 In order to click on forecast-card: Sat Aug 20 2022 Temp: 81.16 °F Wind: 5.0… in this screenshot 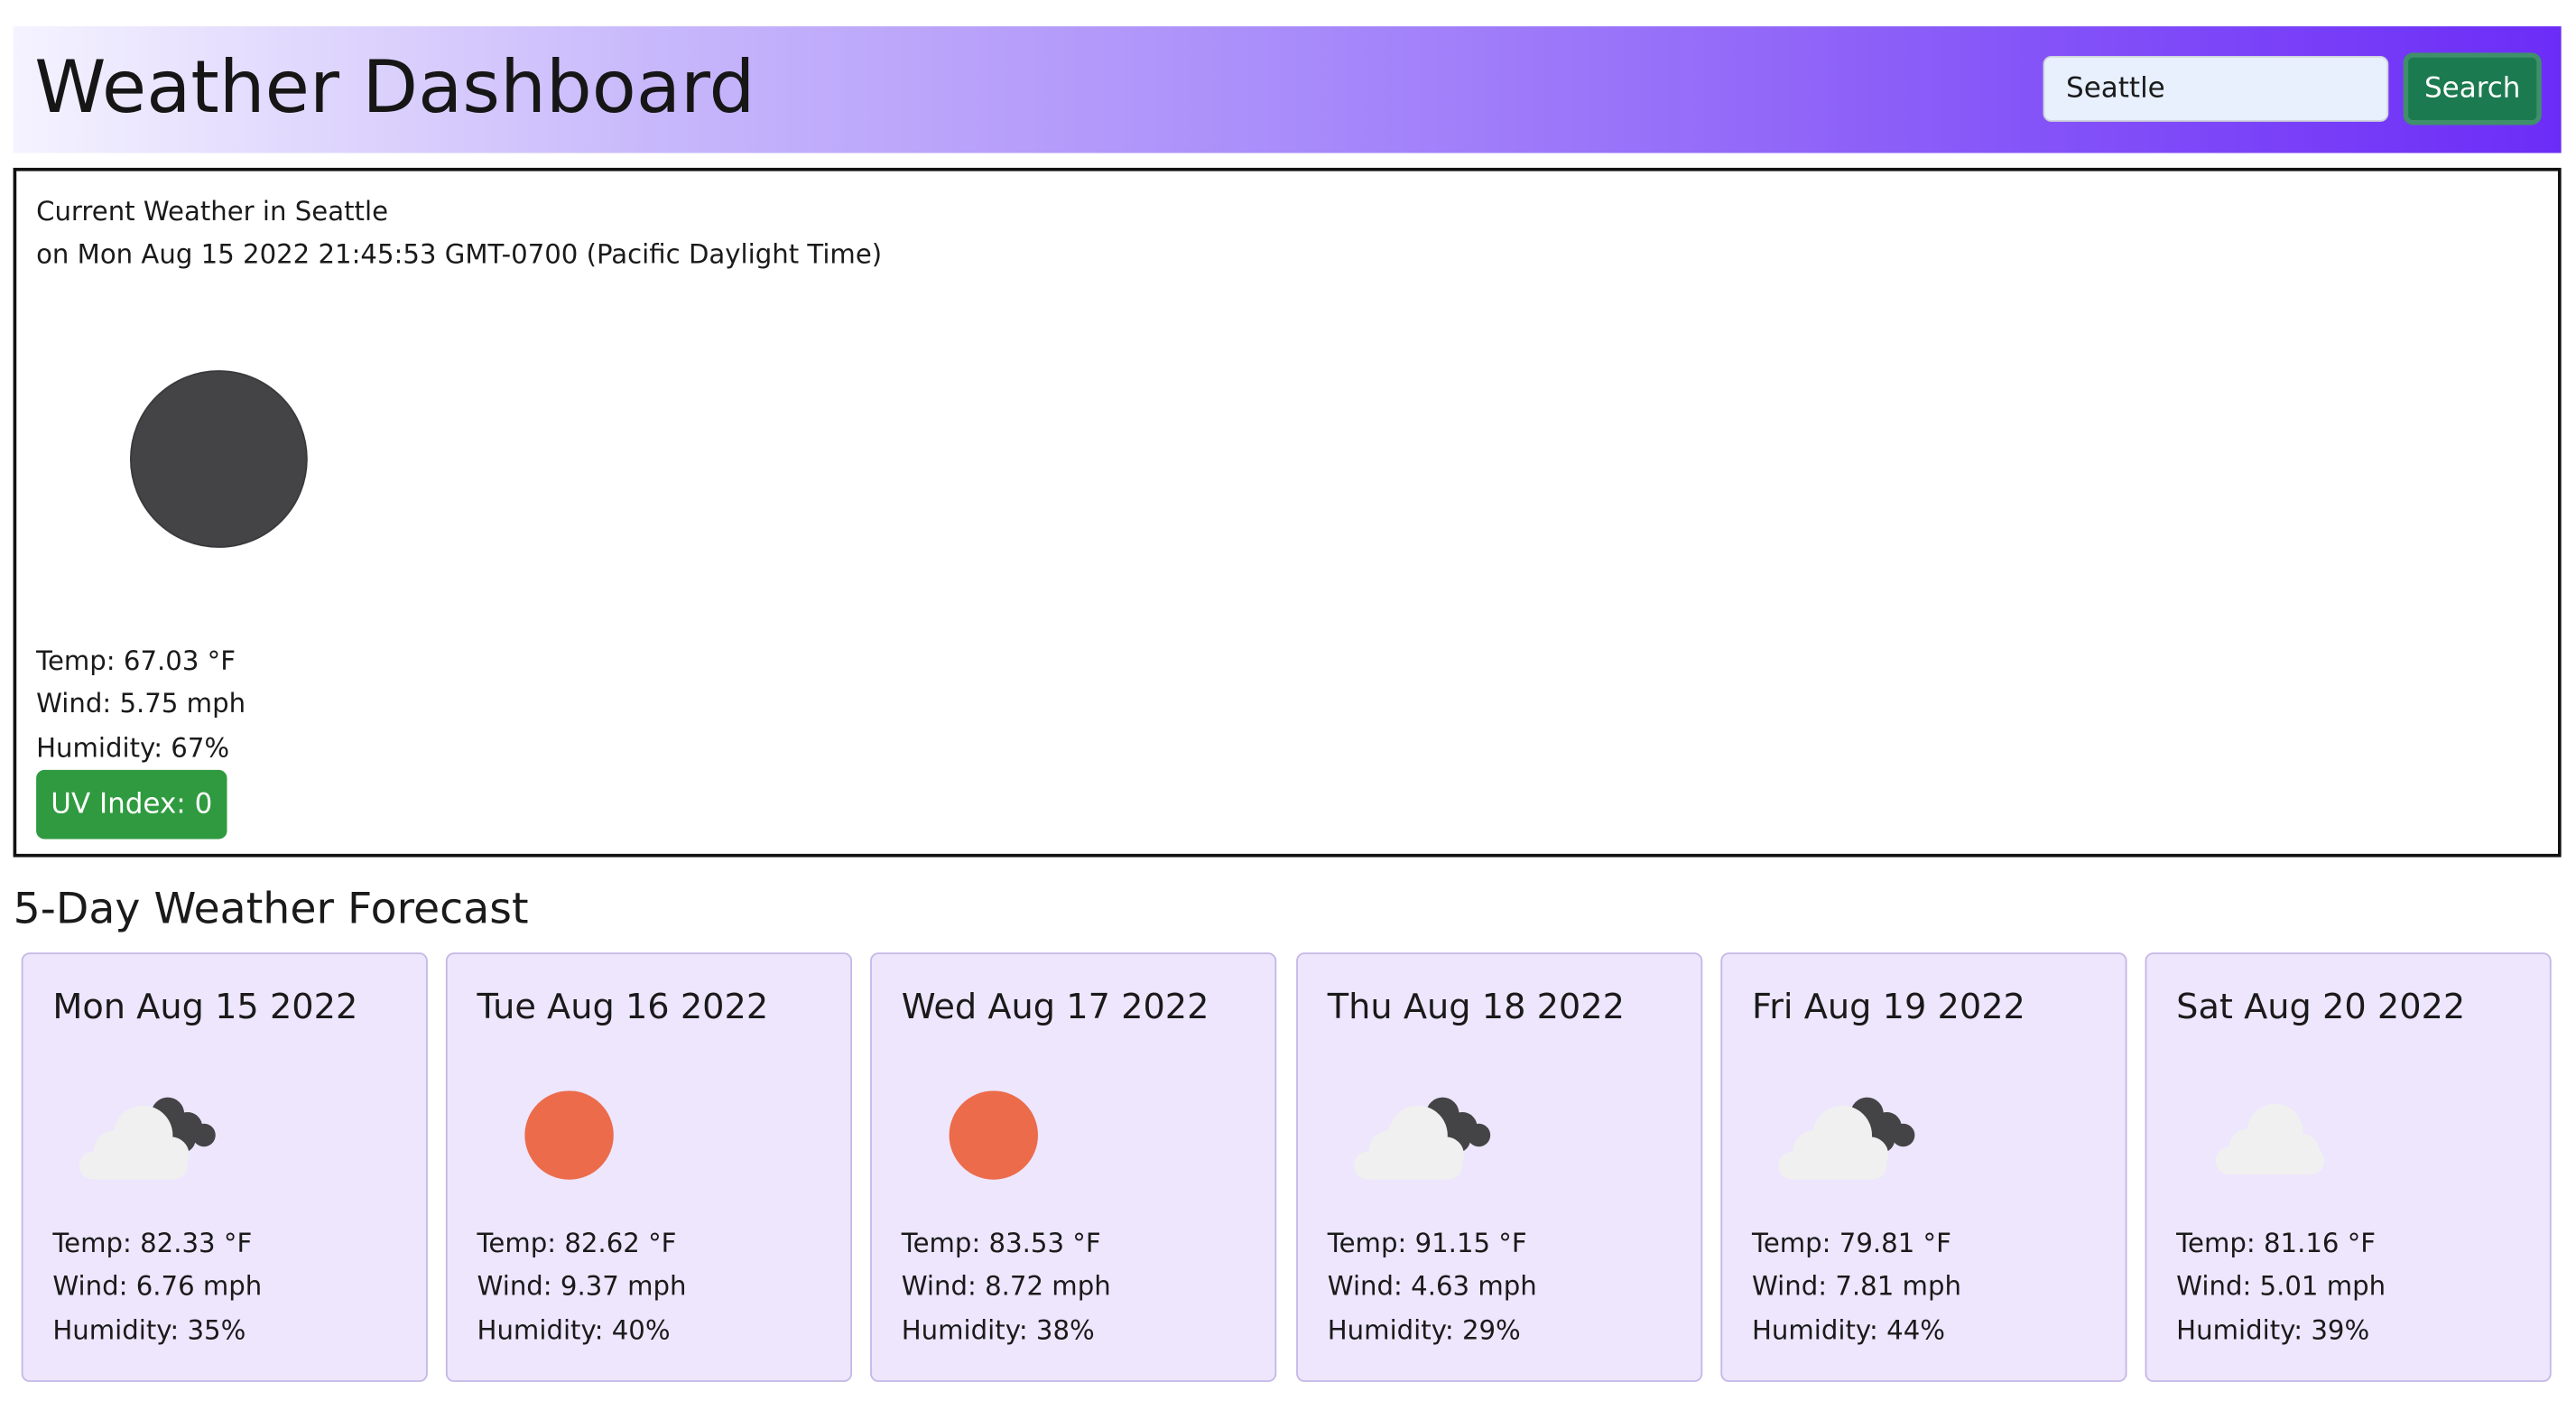, I will do `click(2348, 1167)`.